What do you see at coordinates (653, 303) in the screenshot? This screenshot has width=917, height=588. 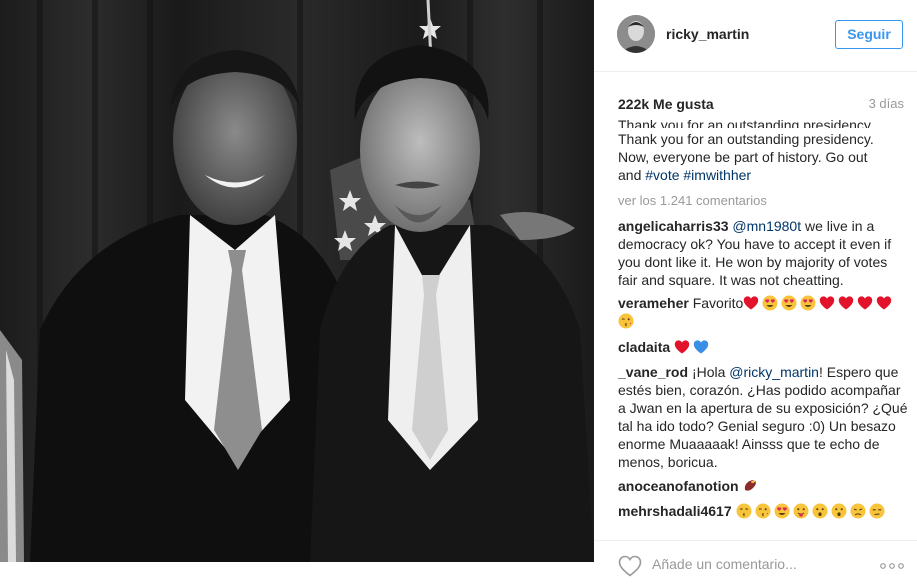 I see `comment-username: verameher` at bounding box center [653, 303].